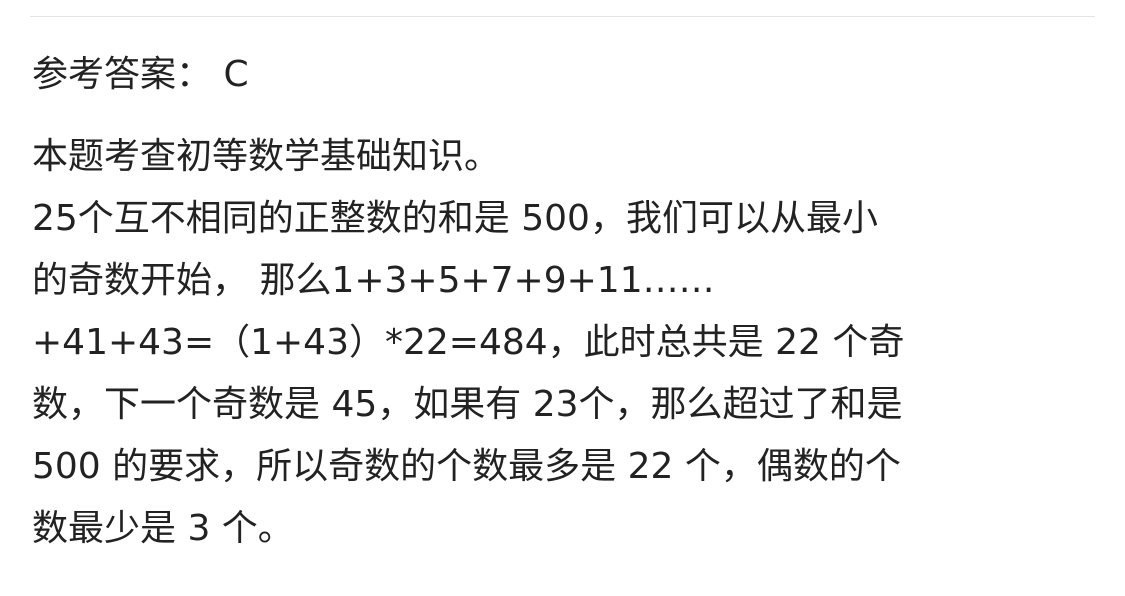  I want to click on explanation-line-2: 25个互不相同的正整数的和是 500，我们可以从最小, so click(455, 218).